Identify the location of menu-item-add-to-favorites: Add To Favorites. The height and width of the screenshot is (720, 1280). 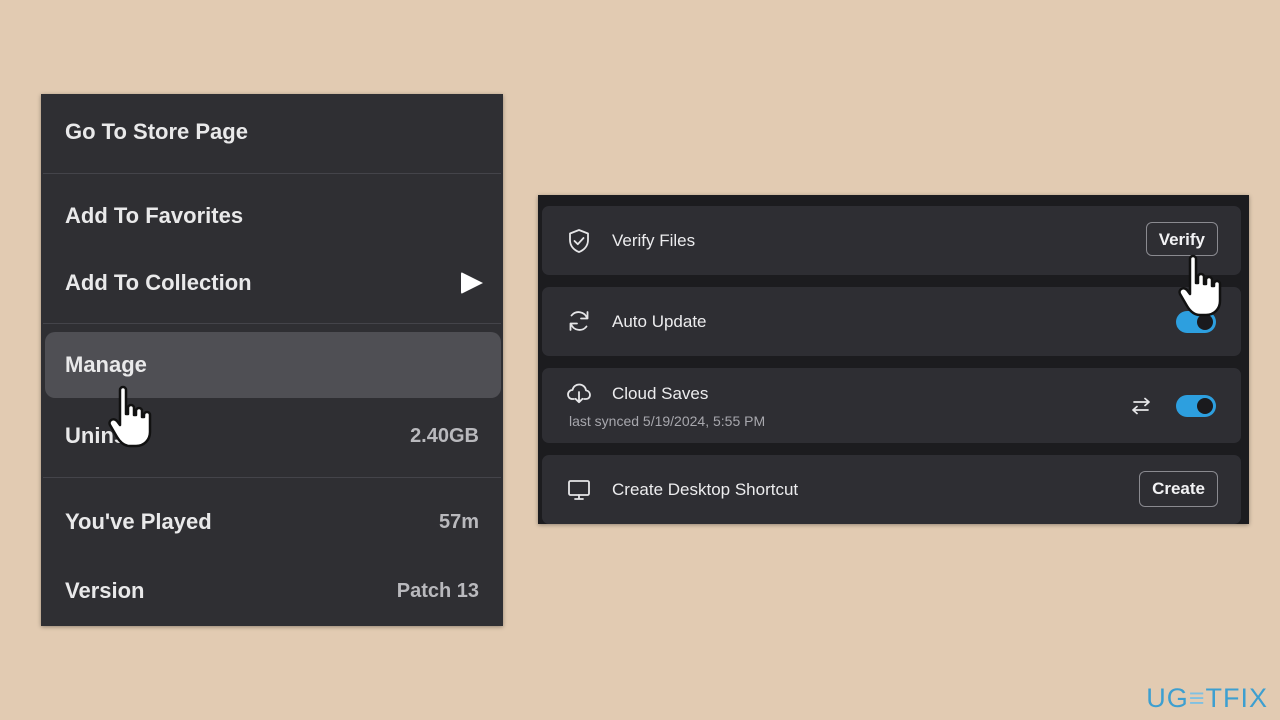
(273, 216).